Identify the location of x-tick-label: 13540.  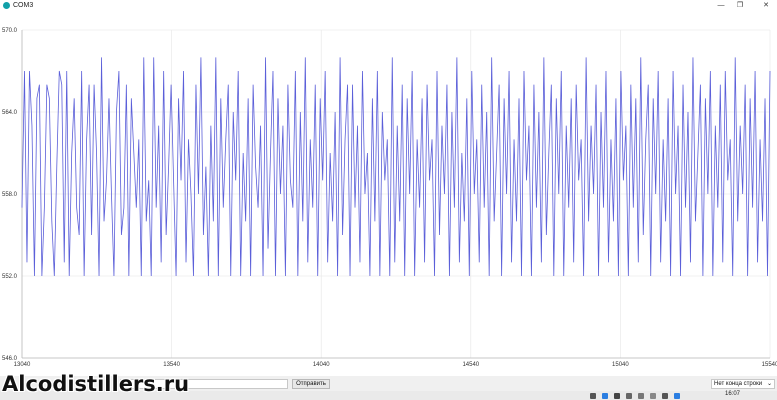
(171, 365).